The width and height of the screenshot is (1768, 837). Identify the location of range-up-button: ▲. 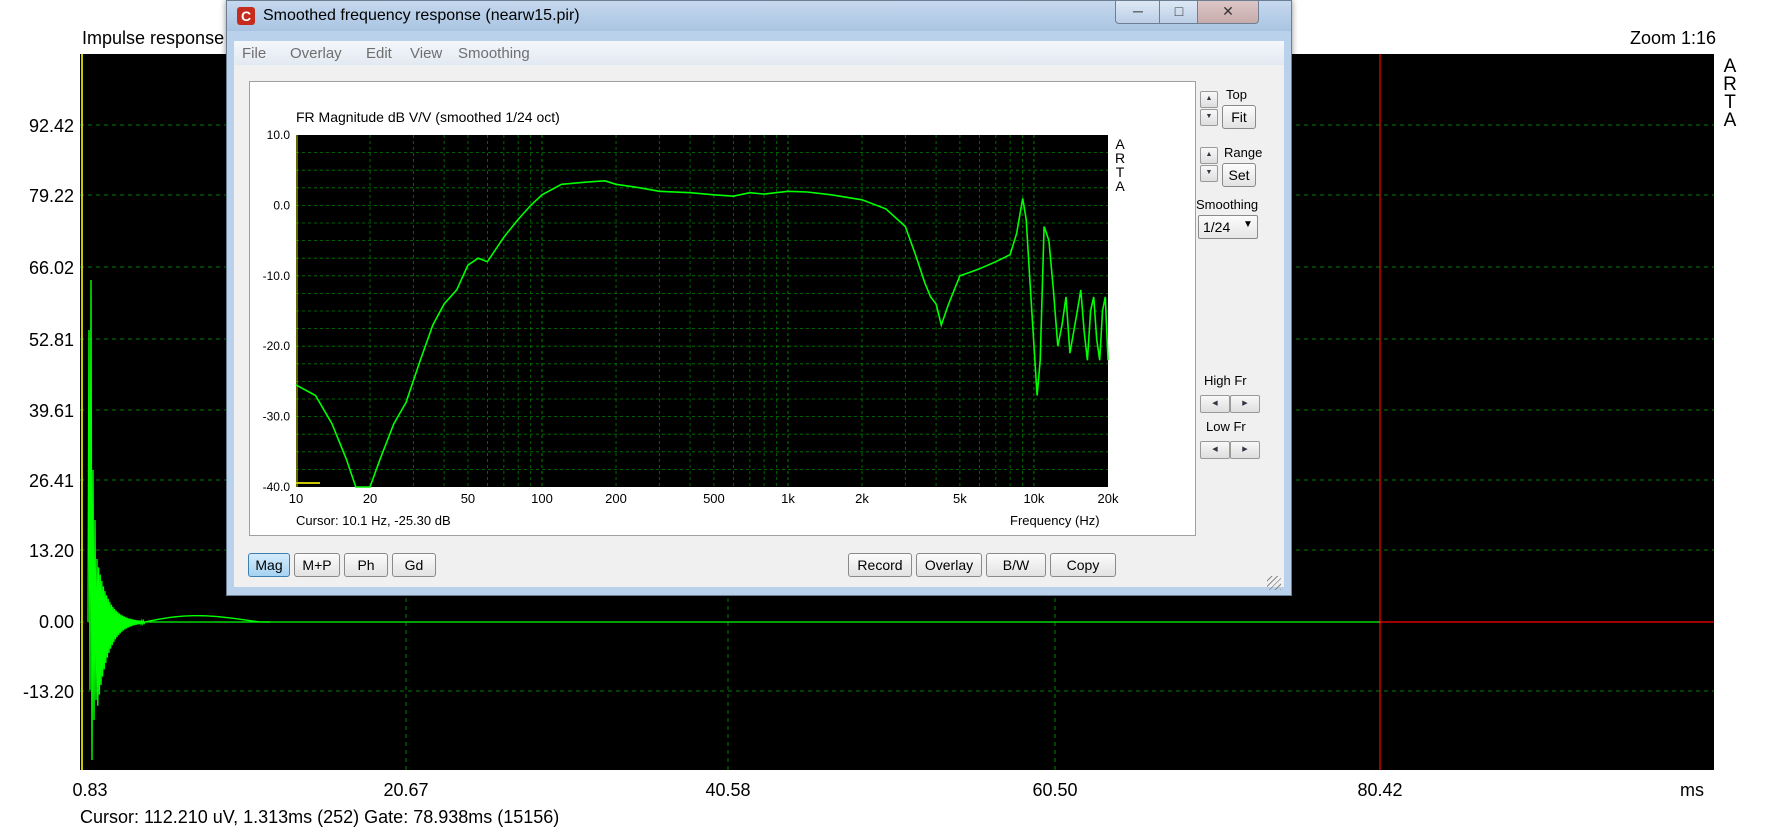
(1209, 155).